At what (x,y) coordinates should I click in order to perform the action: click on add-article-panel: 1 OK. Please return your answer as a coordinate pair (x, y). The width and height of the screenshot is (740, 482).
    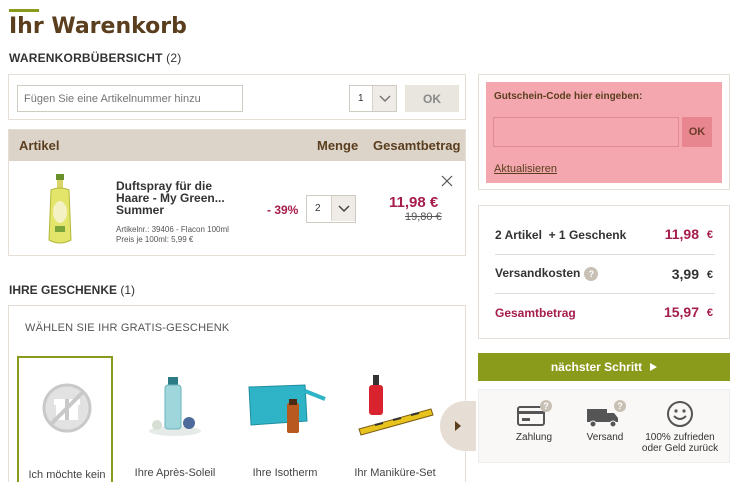
    Looking at the image, I should click on (237, 97).